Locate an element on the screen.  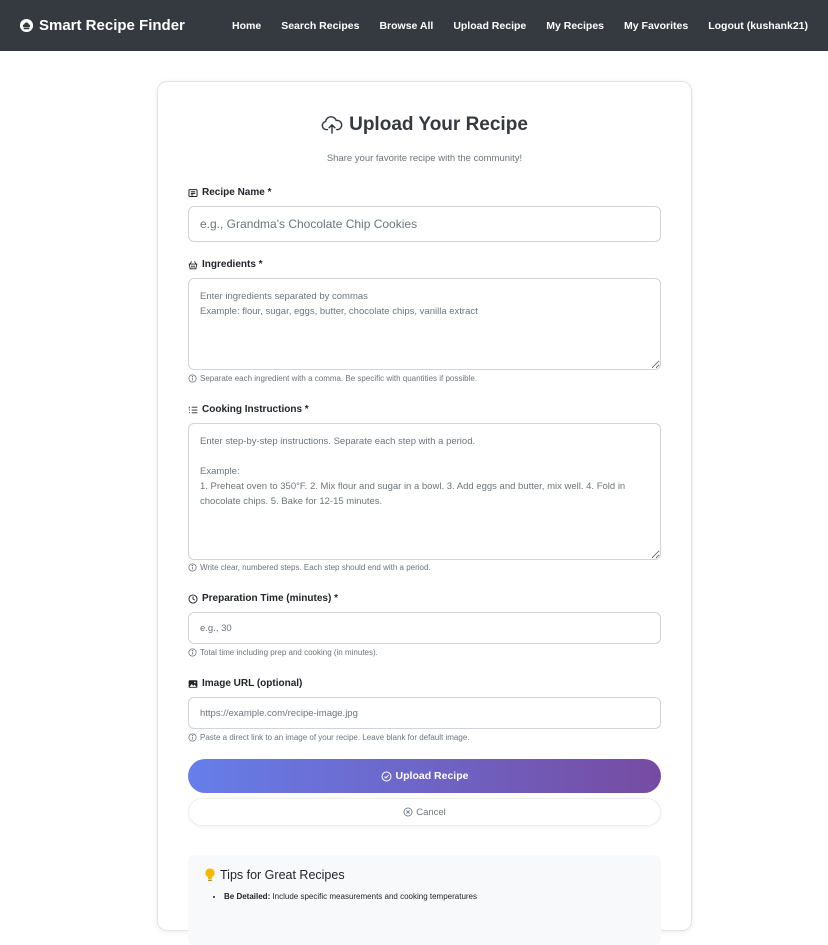
tips-title-row: Tips for Great Recipes is located at coordinates (424, 875).